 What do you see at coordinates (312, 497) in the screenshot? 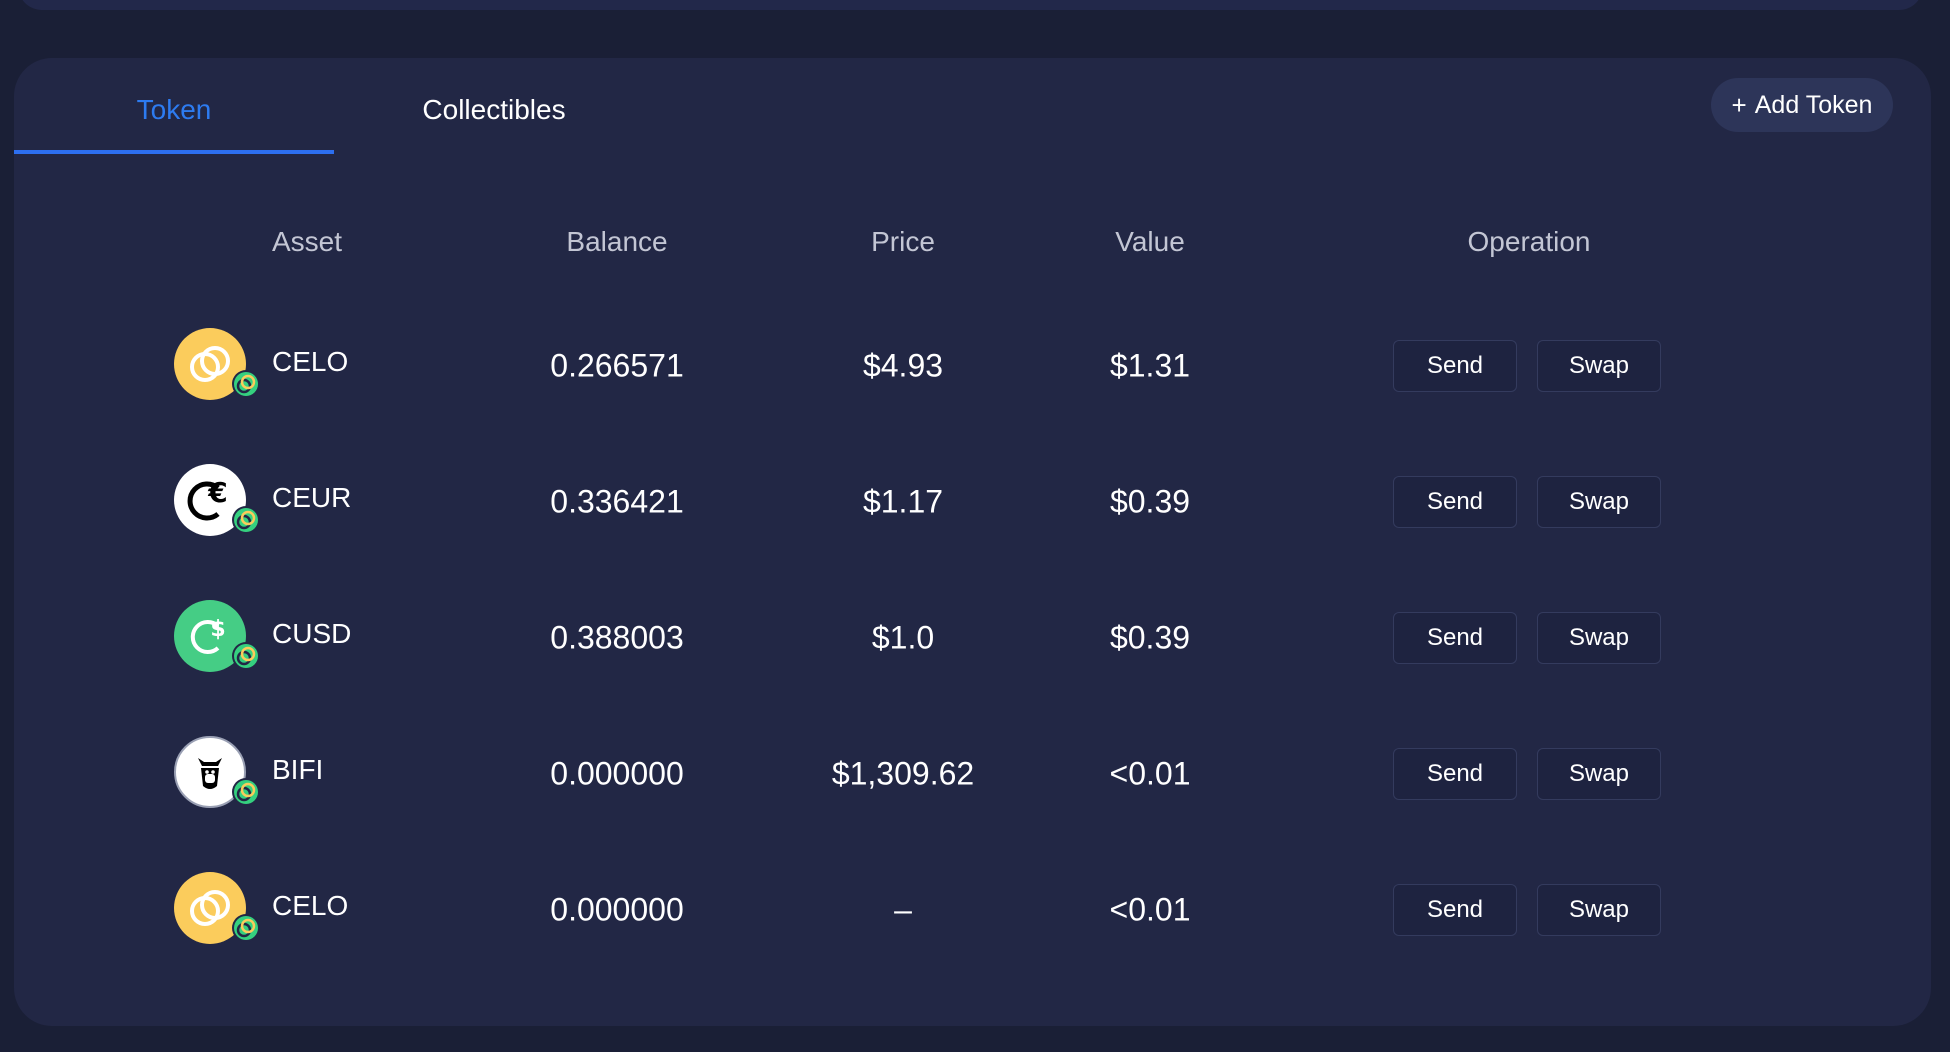
I see `asset-symbol: CEUR` at bounding box center [312, 497].